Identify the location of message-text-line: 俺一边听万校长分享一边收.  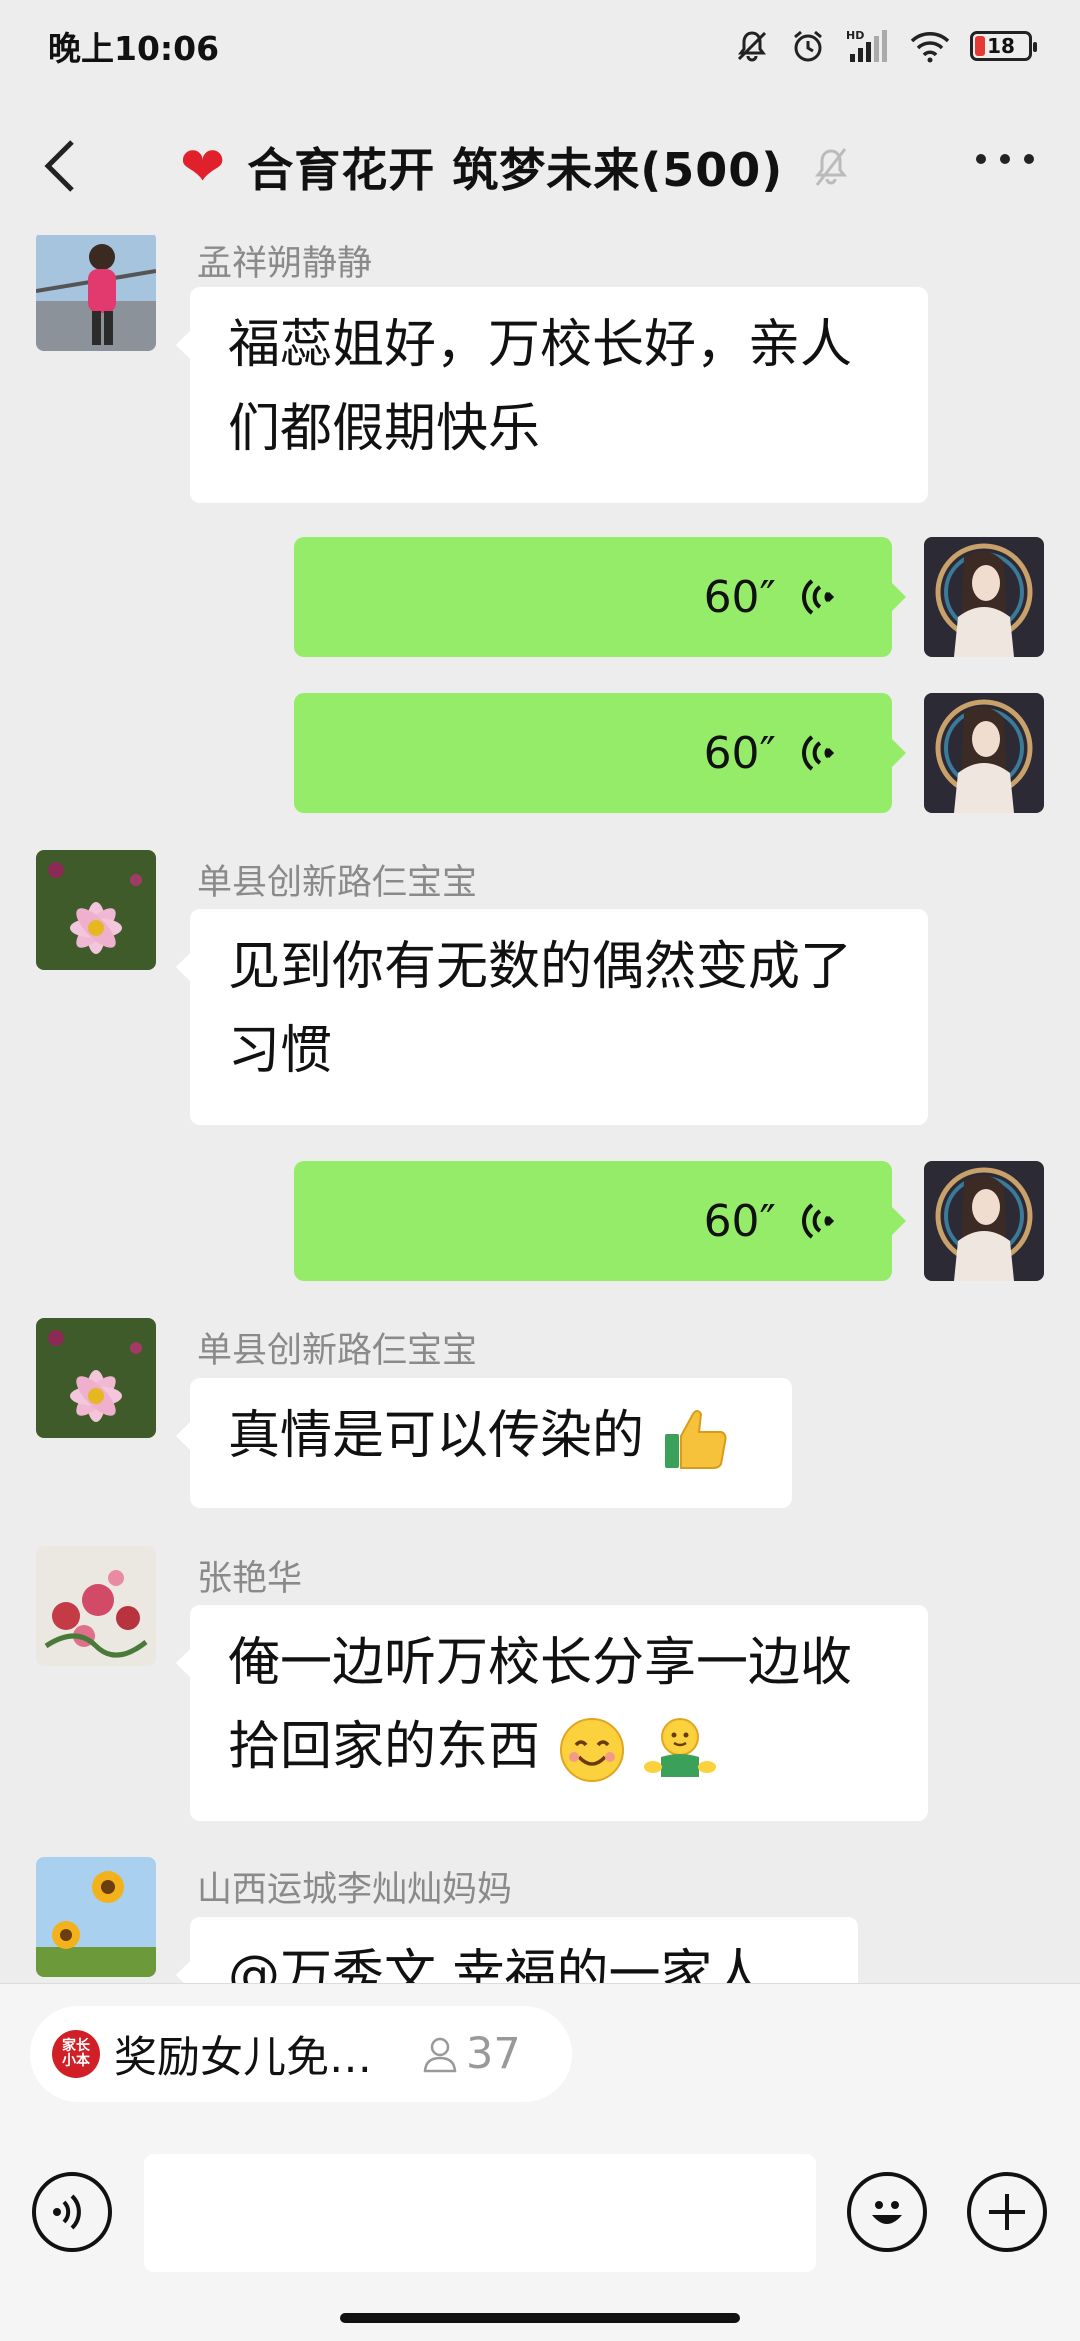
(540, 1663).